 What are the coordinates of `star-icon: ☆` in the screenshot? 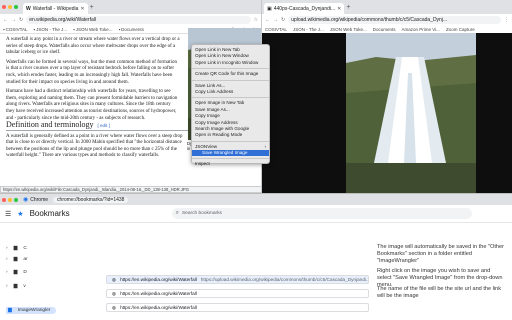 It's located at (256, 20).